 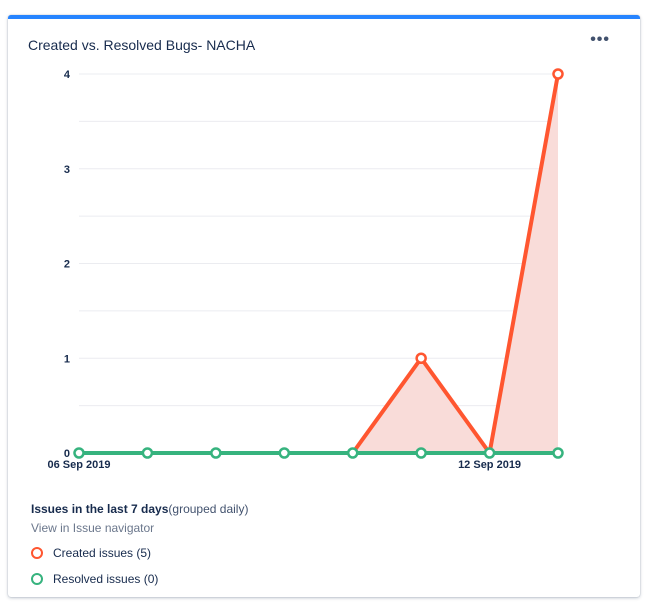 What do you see at coordinates (37, 553) in the screenshot?
I see `created-legend-icon` at bounding box center [37, 553].